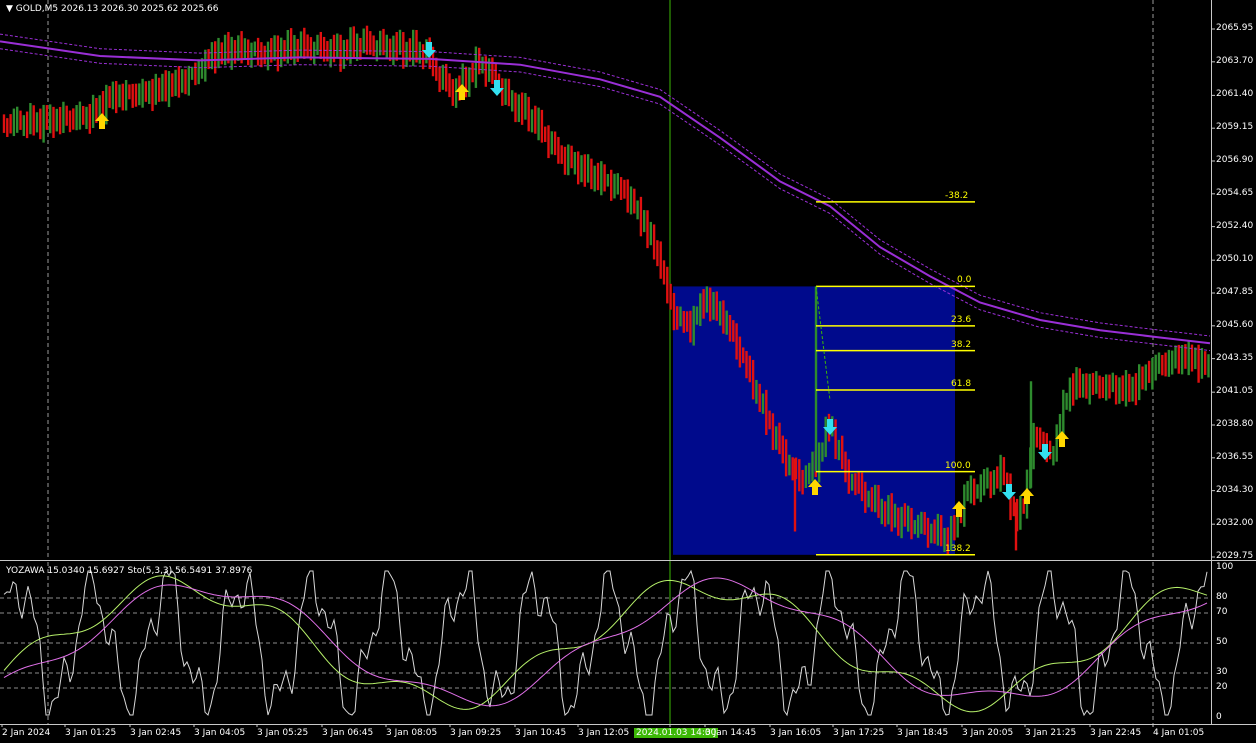  I want to click on price-tick-label: 2043.35, so click(1235, 357).